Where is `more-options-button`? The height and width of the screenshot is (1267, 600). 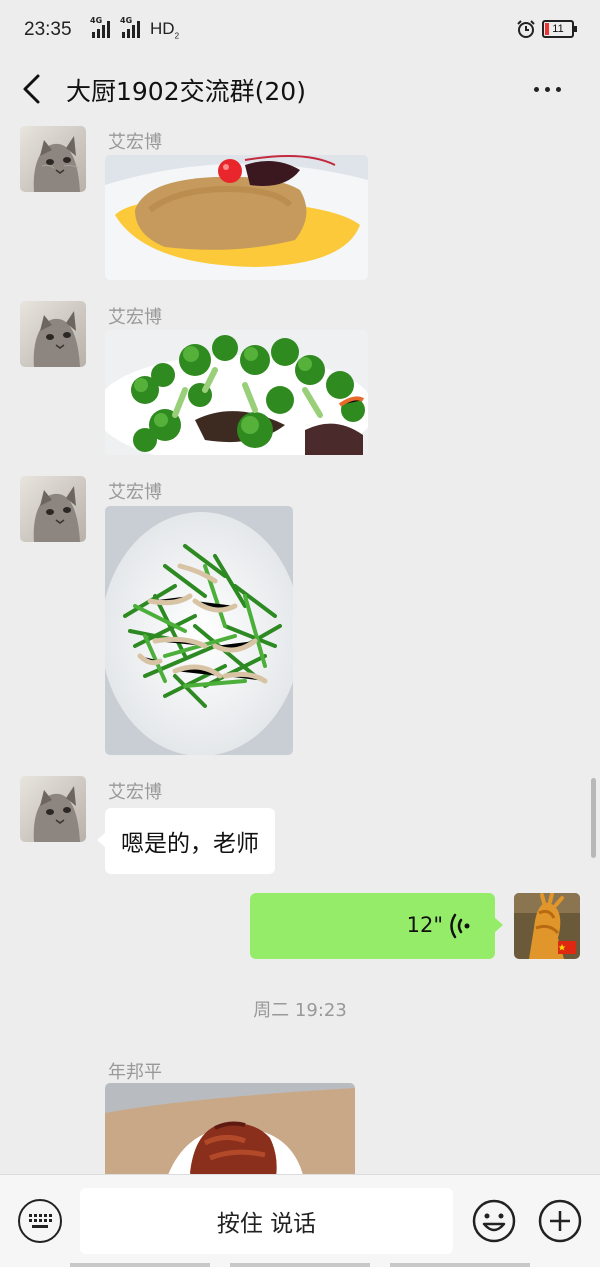 more-options-button is located at coordinates (554, 89).